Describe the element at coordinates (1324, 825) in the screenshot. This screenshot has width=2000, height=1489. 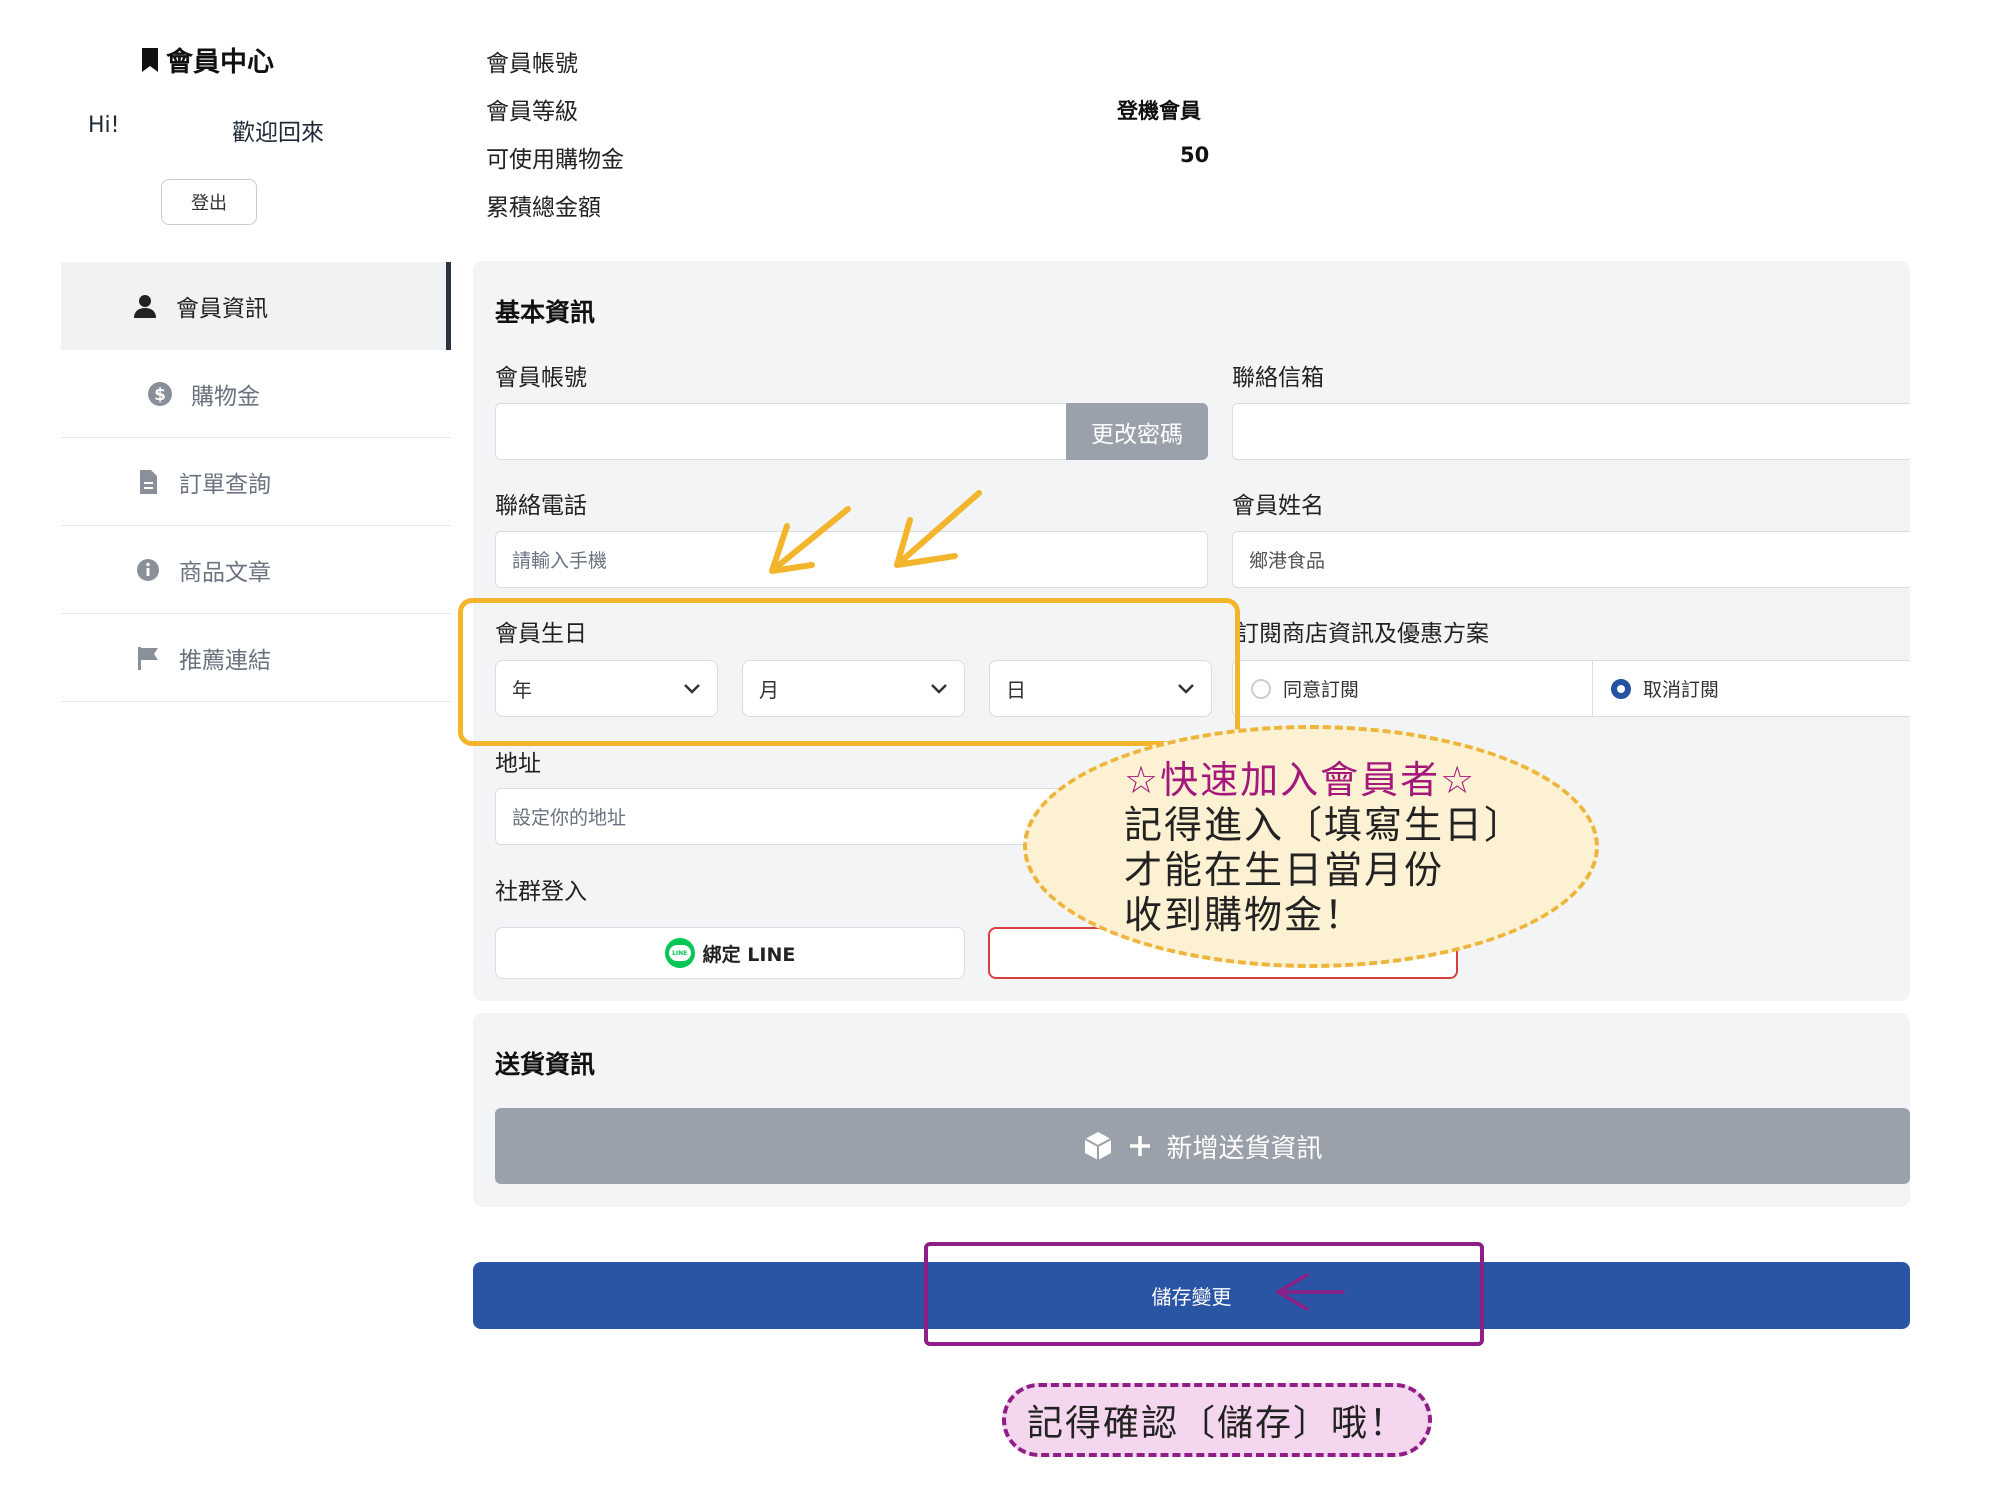
I see `tip-line-2: 記得進入〔填寫生日〕` at that location.